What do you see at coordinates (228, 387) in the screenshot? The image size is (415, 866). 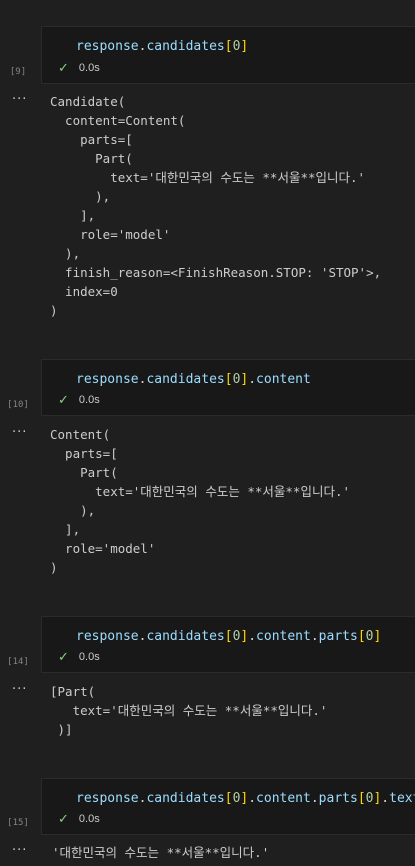 I see `code-cell-input: response.candidates[0].content ✓ 0.0s` at bounding box center [228, 387].